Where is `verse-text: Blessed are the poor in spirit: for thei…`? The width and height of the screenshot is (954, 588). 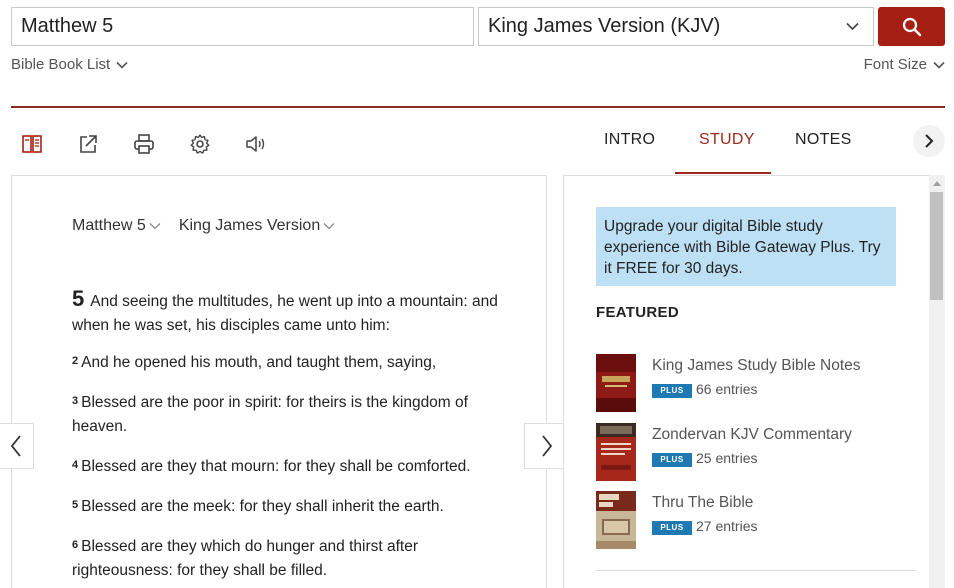 verse-text: Blessed are the poor in spirit: for thei… is located at coordinates (270, 414).